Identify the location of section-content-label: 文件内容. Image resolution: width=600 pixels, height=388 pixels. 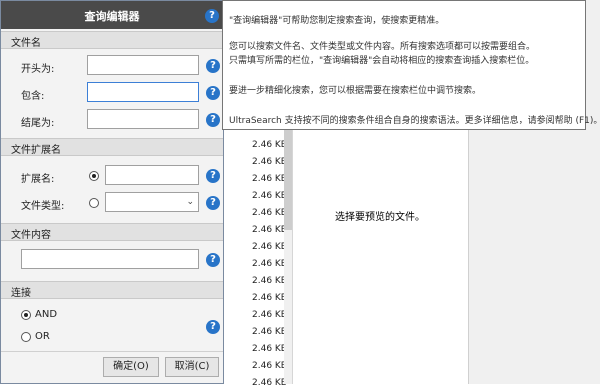
(31, 235).